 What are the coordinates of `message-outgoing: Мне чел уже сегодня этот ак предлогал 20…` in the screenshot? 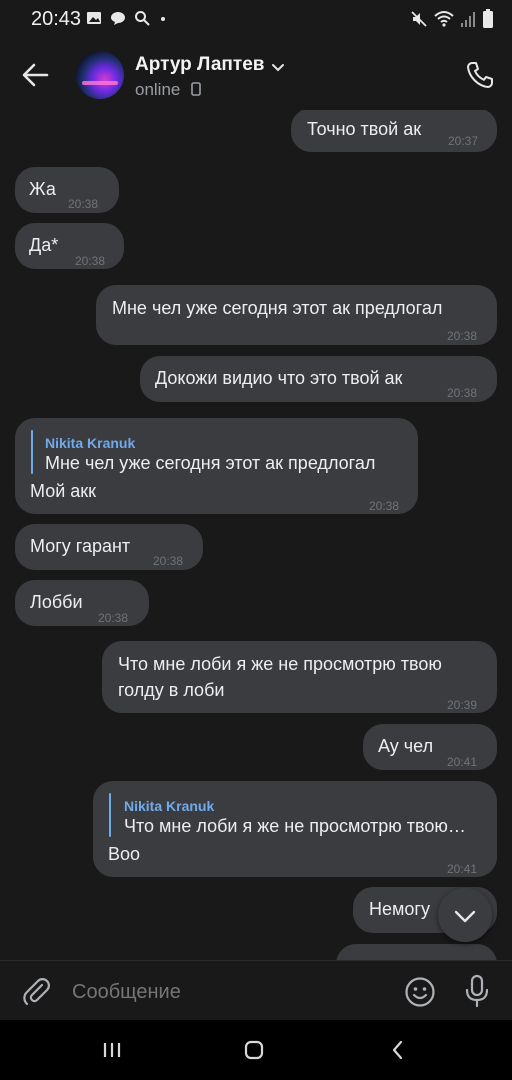 It's located at (296, 315).